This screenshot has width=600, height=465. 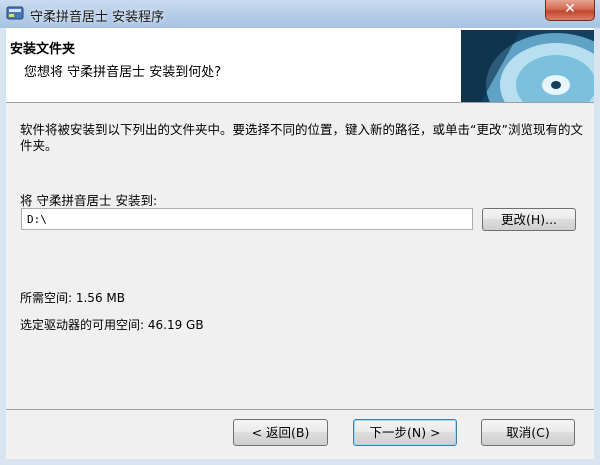 What do you see at coordinates (123, 72) in the screenshot?
I see `header-subtitle: 您想将 守柔拼音居士 安装到何处?` at bounding box center [123, 72].